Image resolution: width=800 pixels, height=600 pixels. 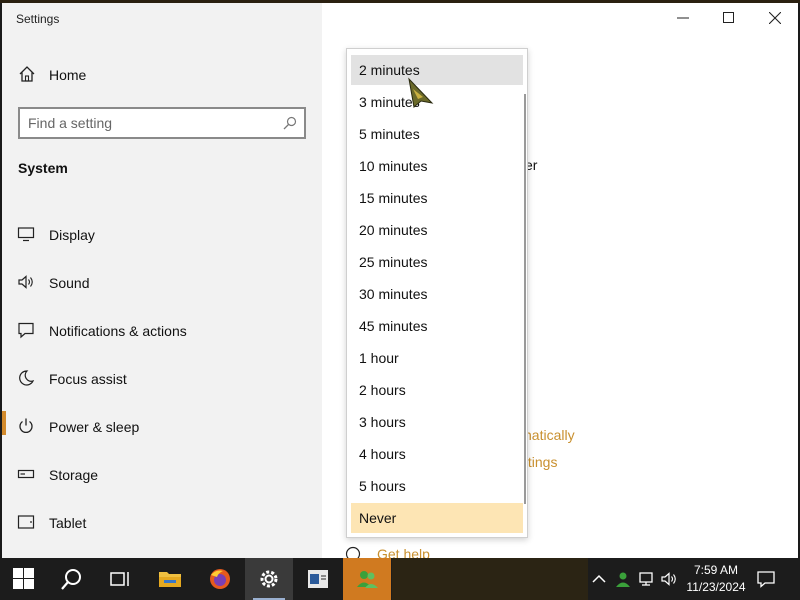 I want to click on option-45-minutes: 45 minutes, so click(x=437, y=326).